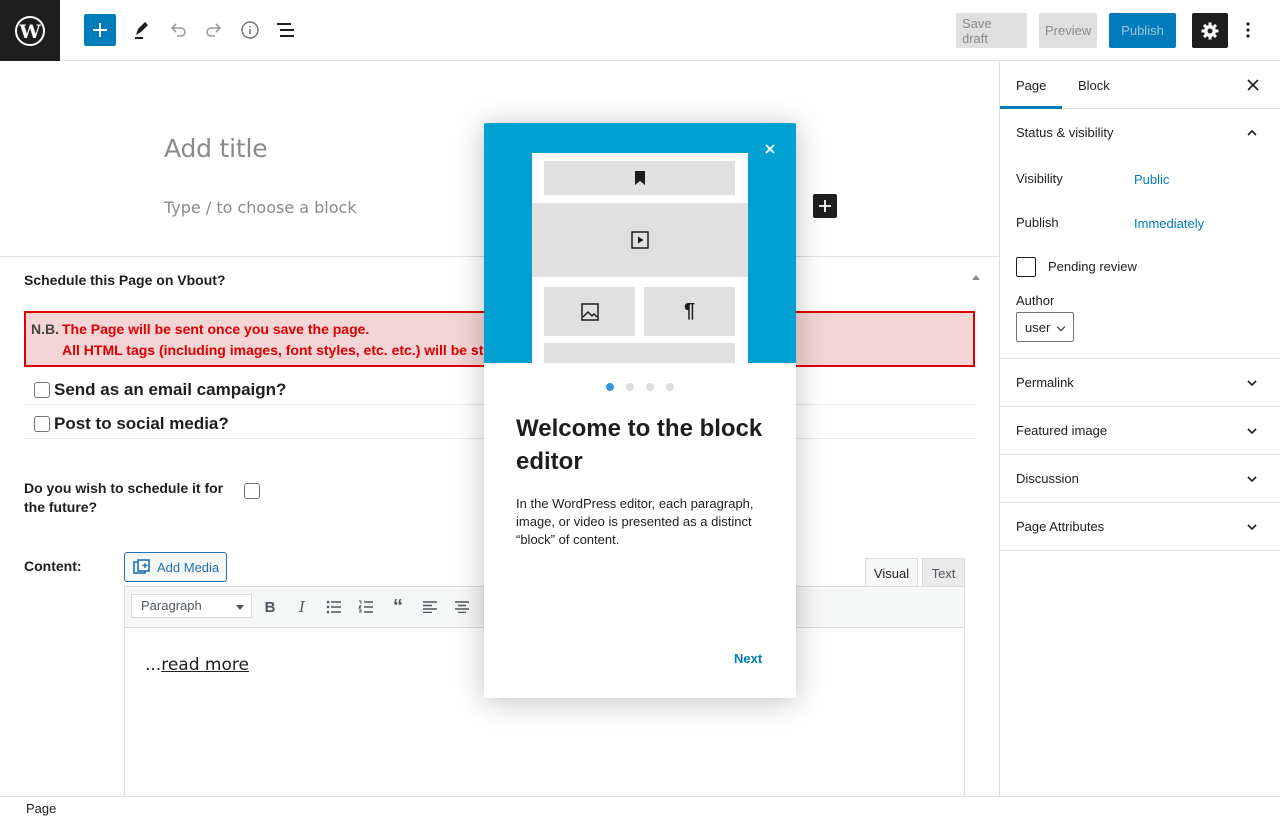  I want to click on page-attributes-title: Page Attributes, so click(1060, 526).